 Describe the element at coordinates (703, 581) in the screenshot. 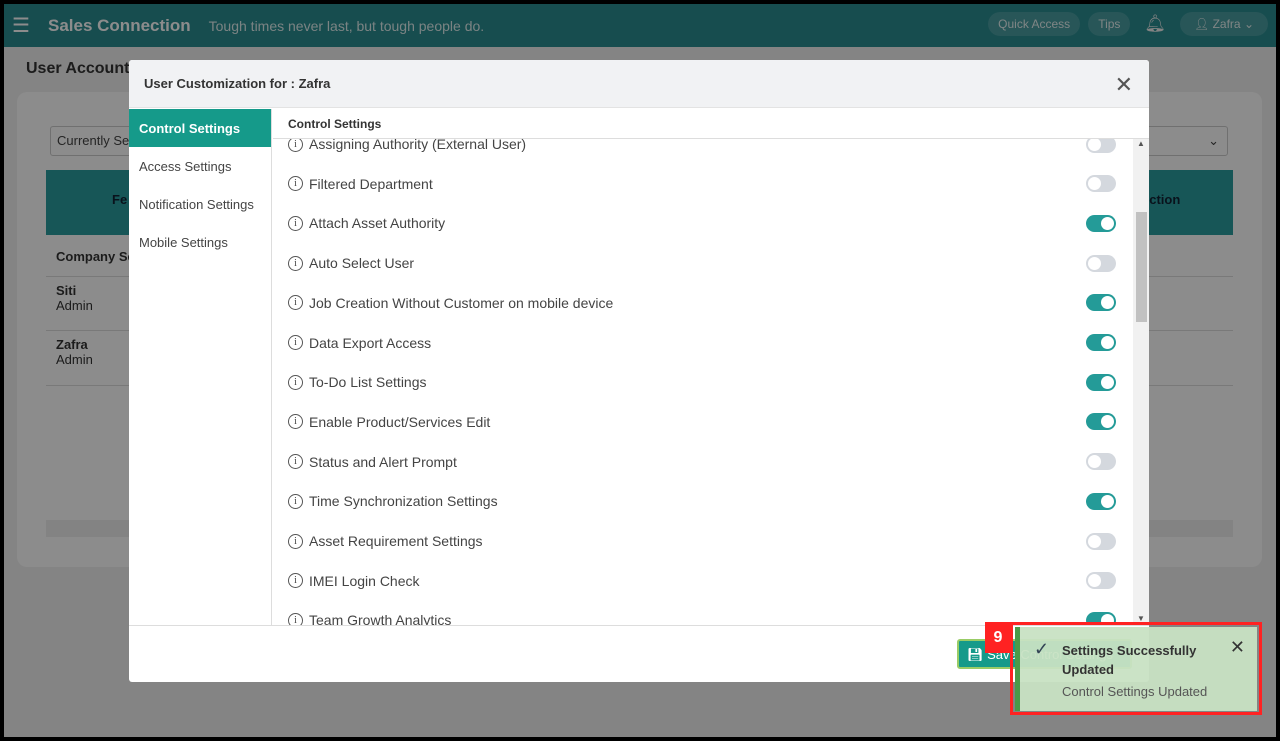

I see `setting-row: i IMEI Login Check` at that location.